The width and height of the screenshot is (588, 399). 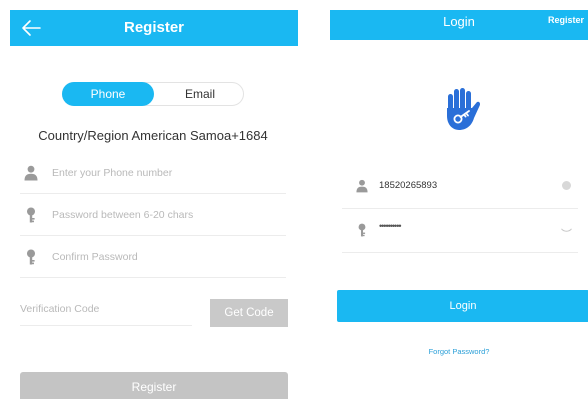 What do you see at coordinates (459, 25) in the screenshot?
I see `login-header: Login Register` at bounding box center [459, 25].